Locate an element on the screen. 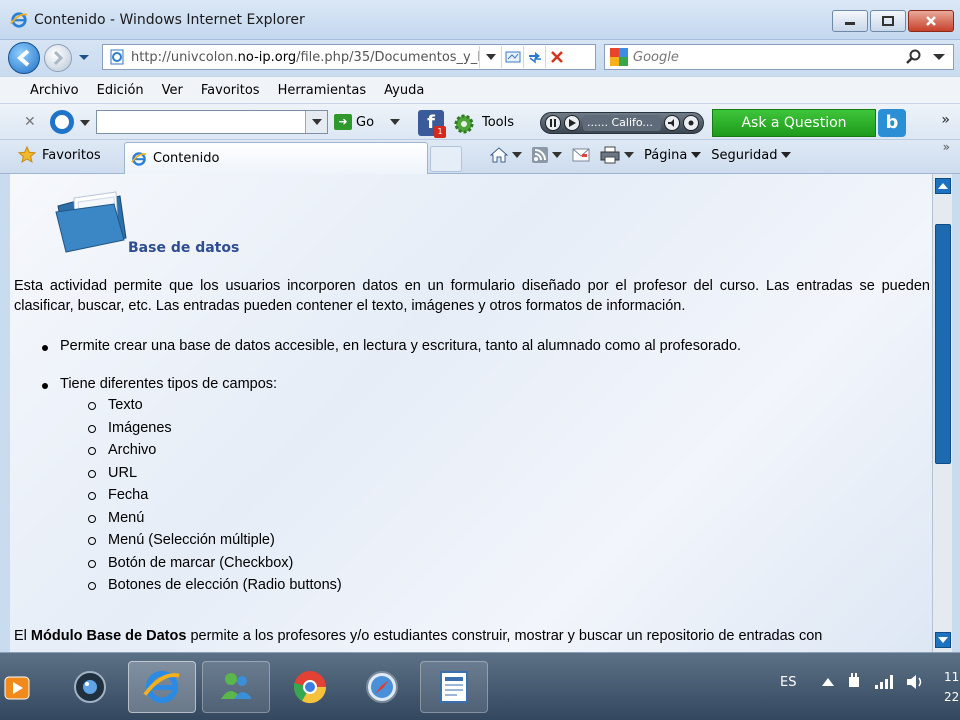 The image size is (960, 720). messenger-icon is located at coordinates (236, 686).